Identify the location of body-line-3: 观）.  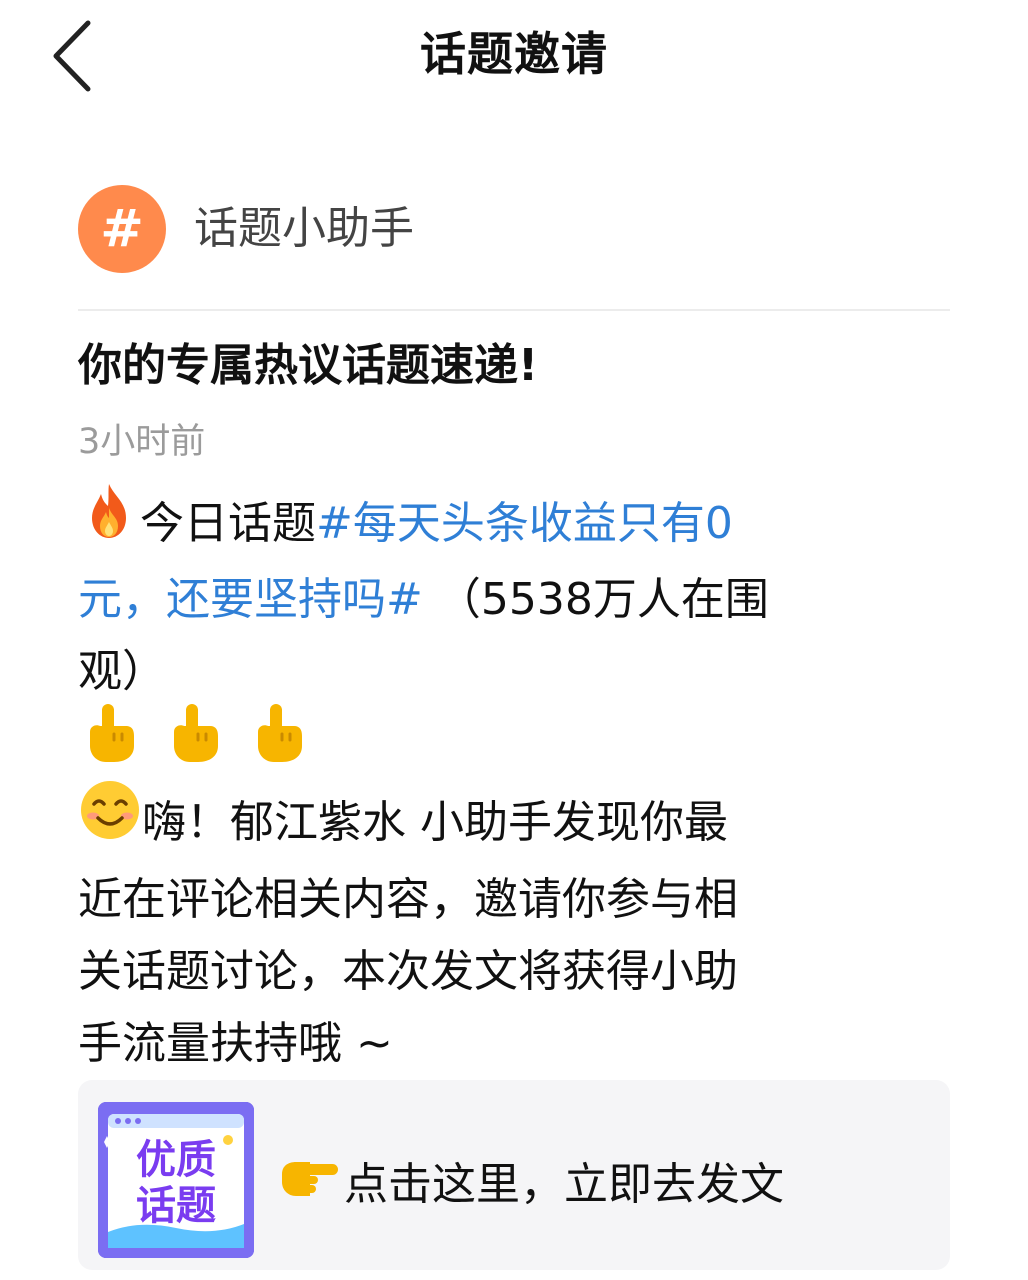
(122, 671).